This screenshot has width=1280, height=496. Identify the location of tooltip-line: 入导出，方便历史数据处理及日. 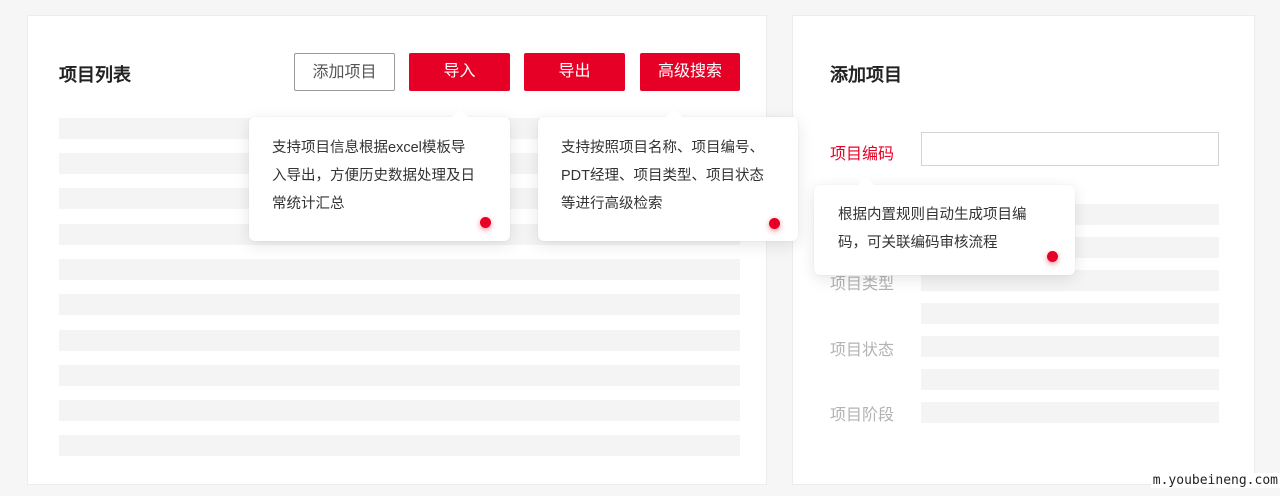
(373, 176).